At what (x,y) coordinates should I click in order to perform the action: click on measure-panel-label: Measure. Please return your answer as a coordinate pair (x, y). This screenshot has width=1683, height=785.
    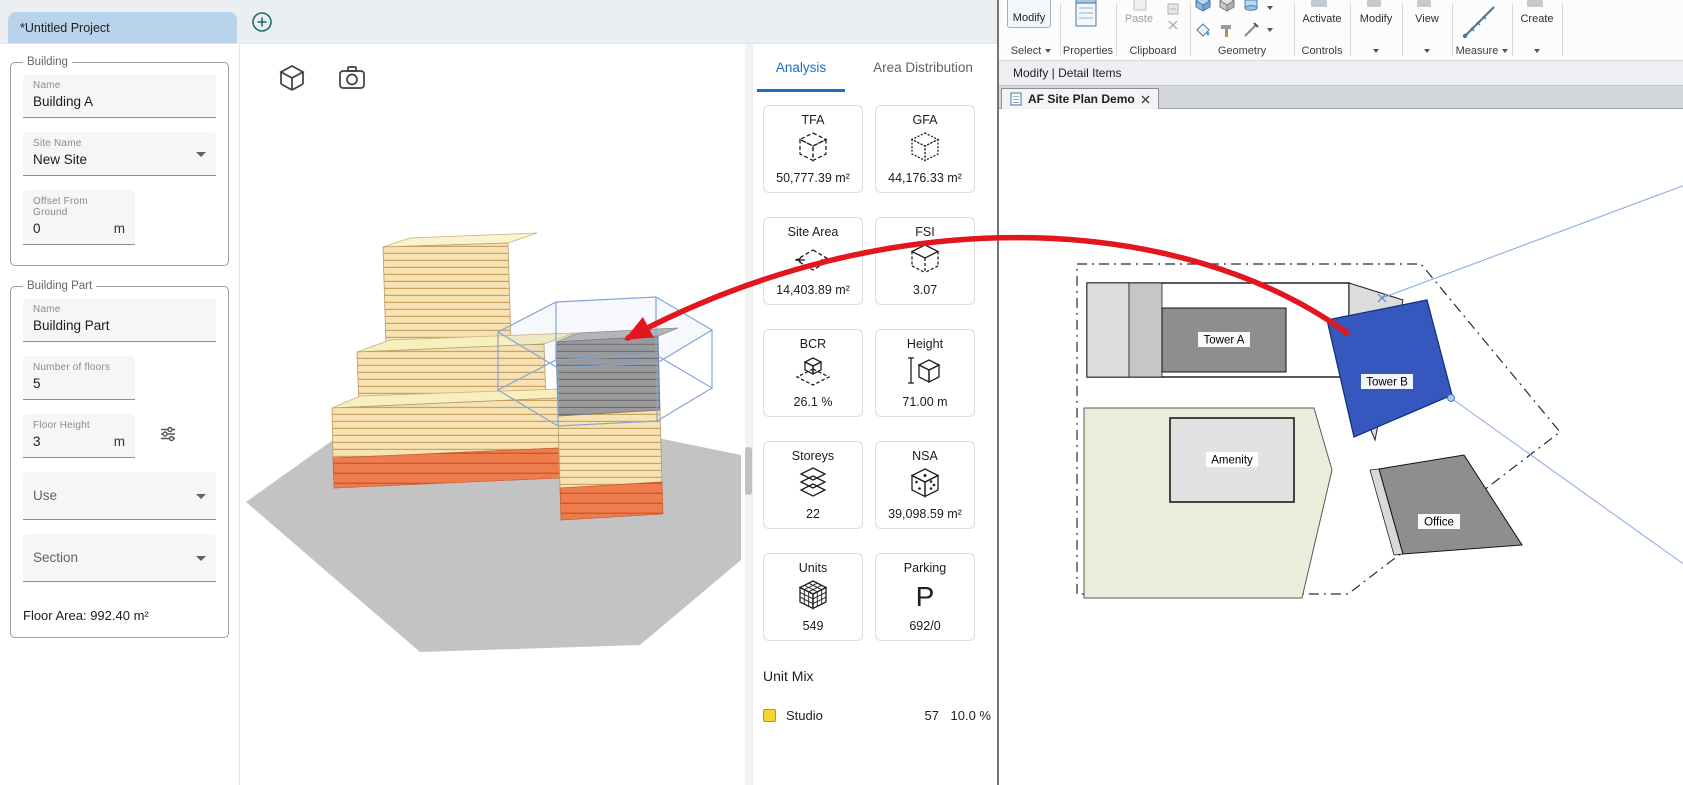
    Looking at the image, I should click on (1482, 51).